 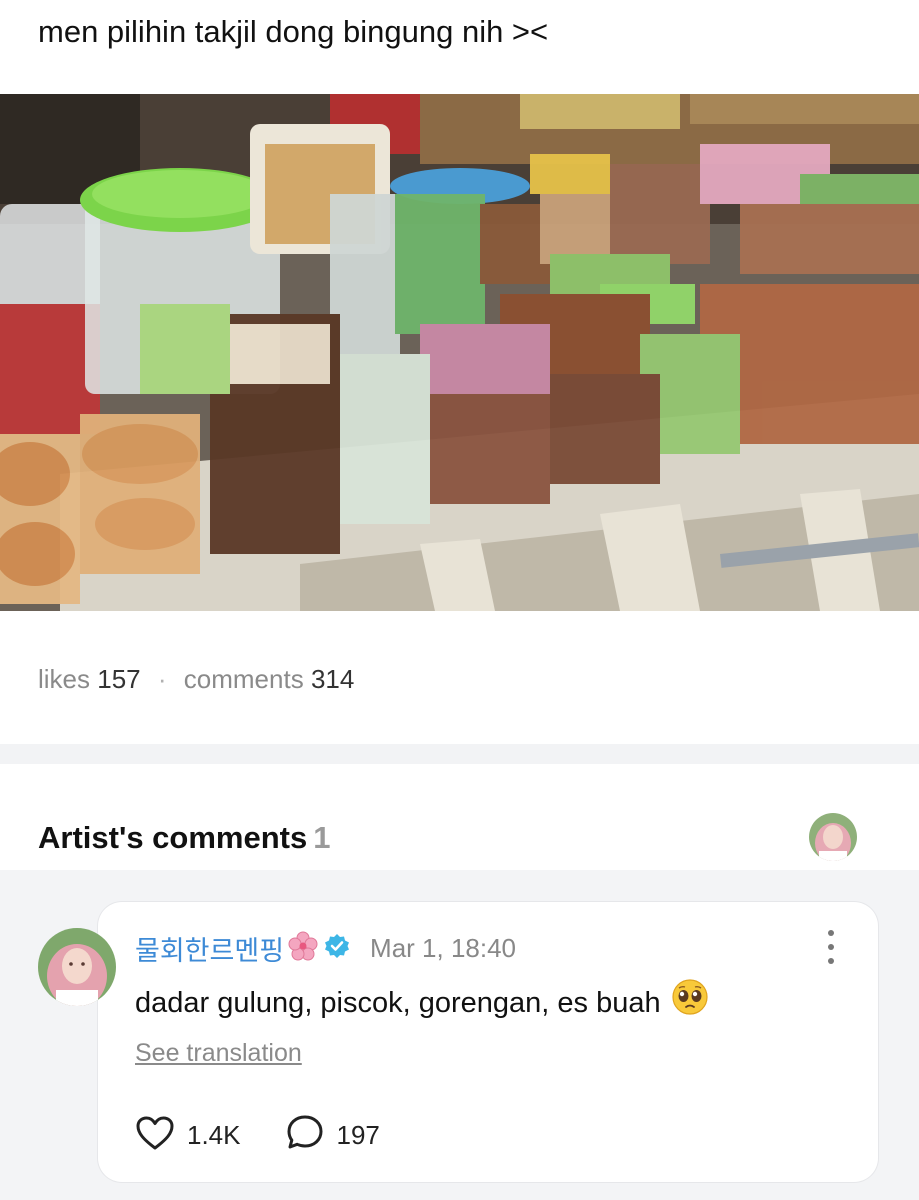 What do you see at coordinates (833, 837) in the screenshot?
I see `artist-avatar-small` at bounding box center [833, 837].